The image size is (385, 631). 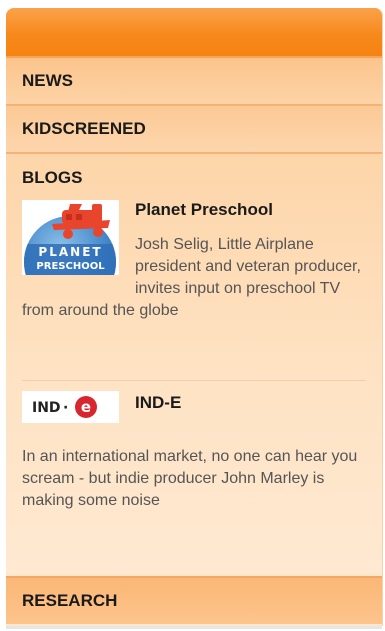 What do you see at coordinates (194, 80) in the screenshot?
I see `nav-item-news: NEWS` at bounding box center [194, 80].